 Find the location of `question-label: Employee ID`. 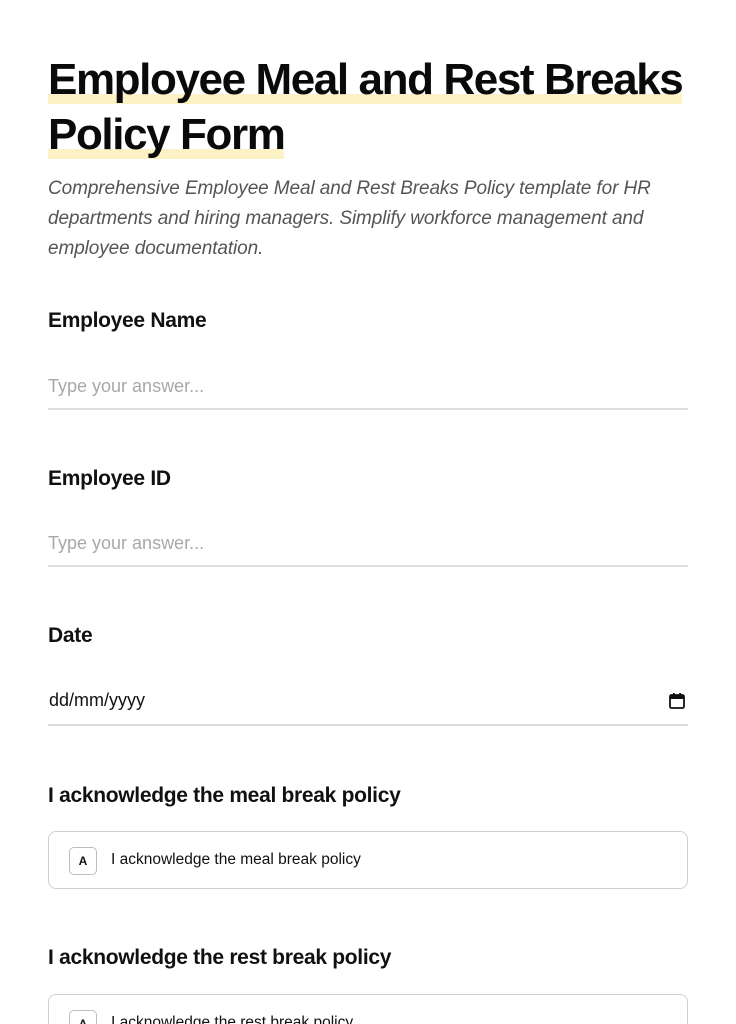

question-label: Employee ID is located at coordinates (109, 478).